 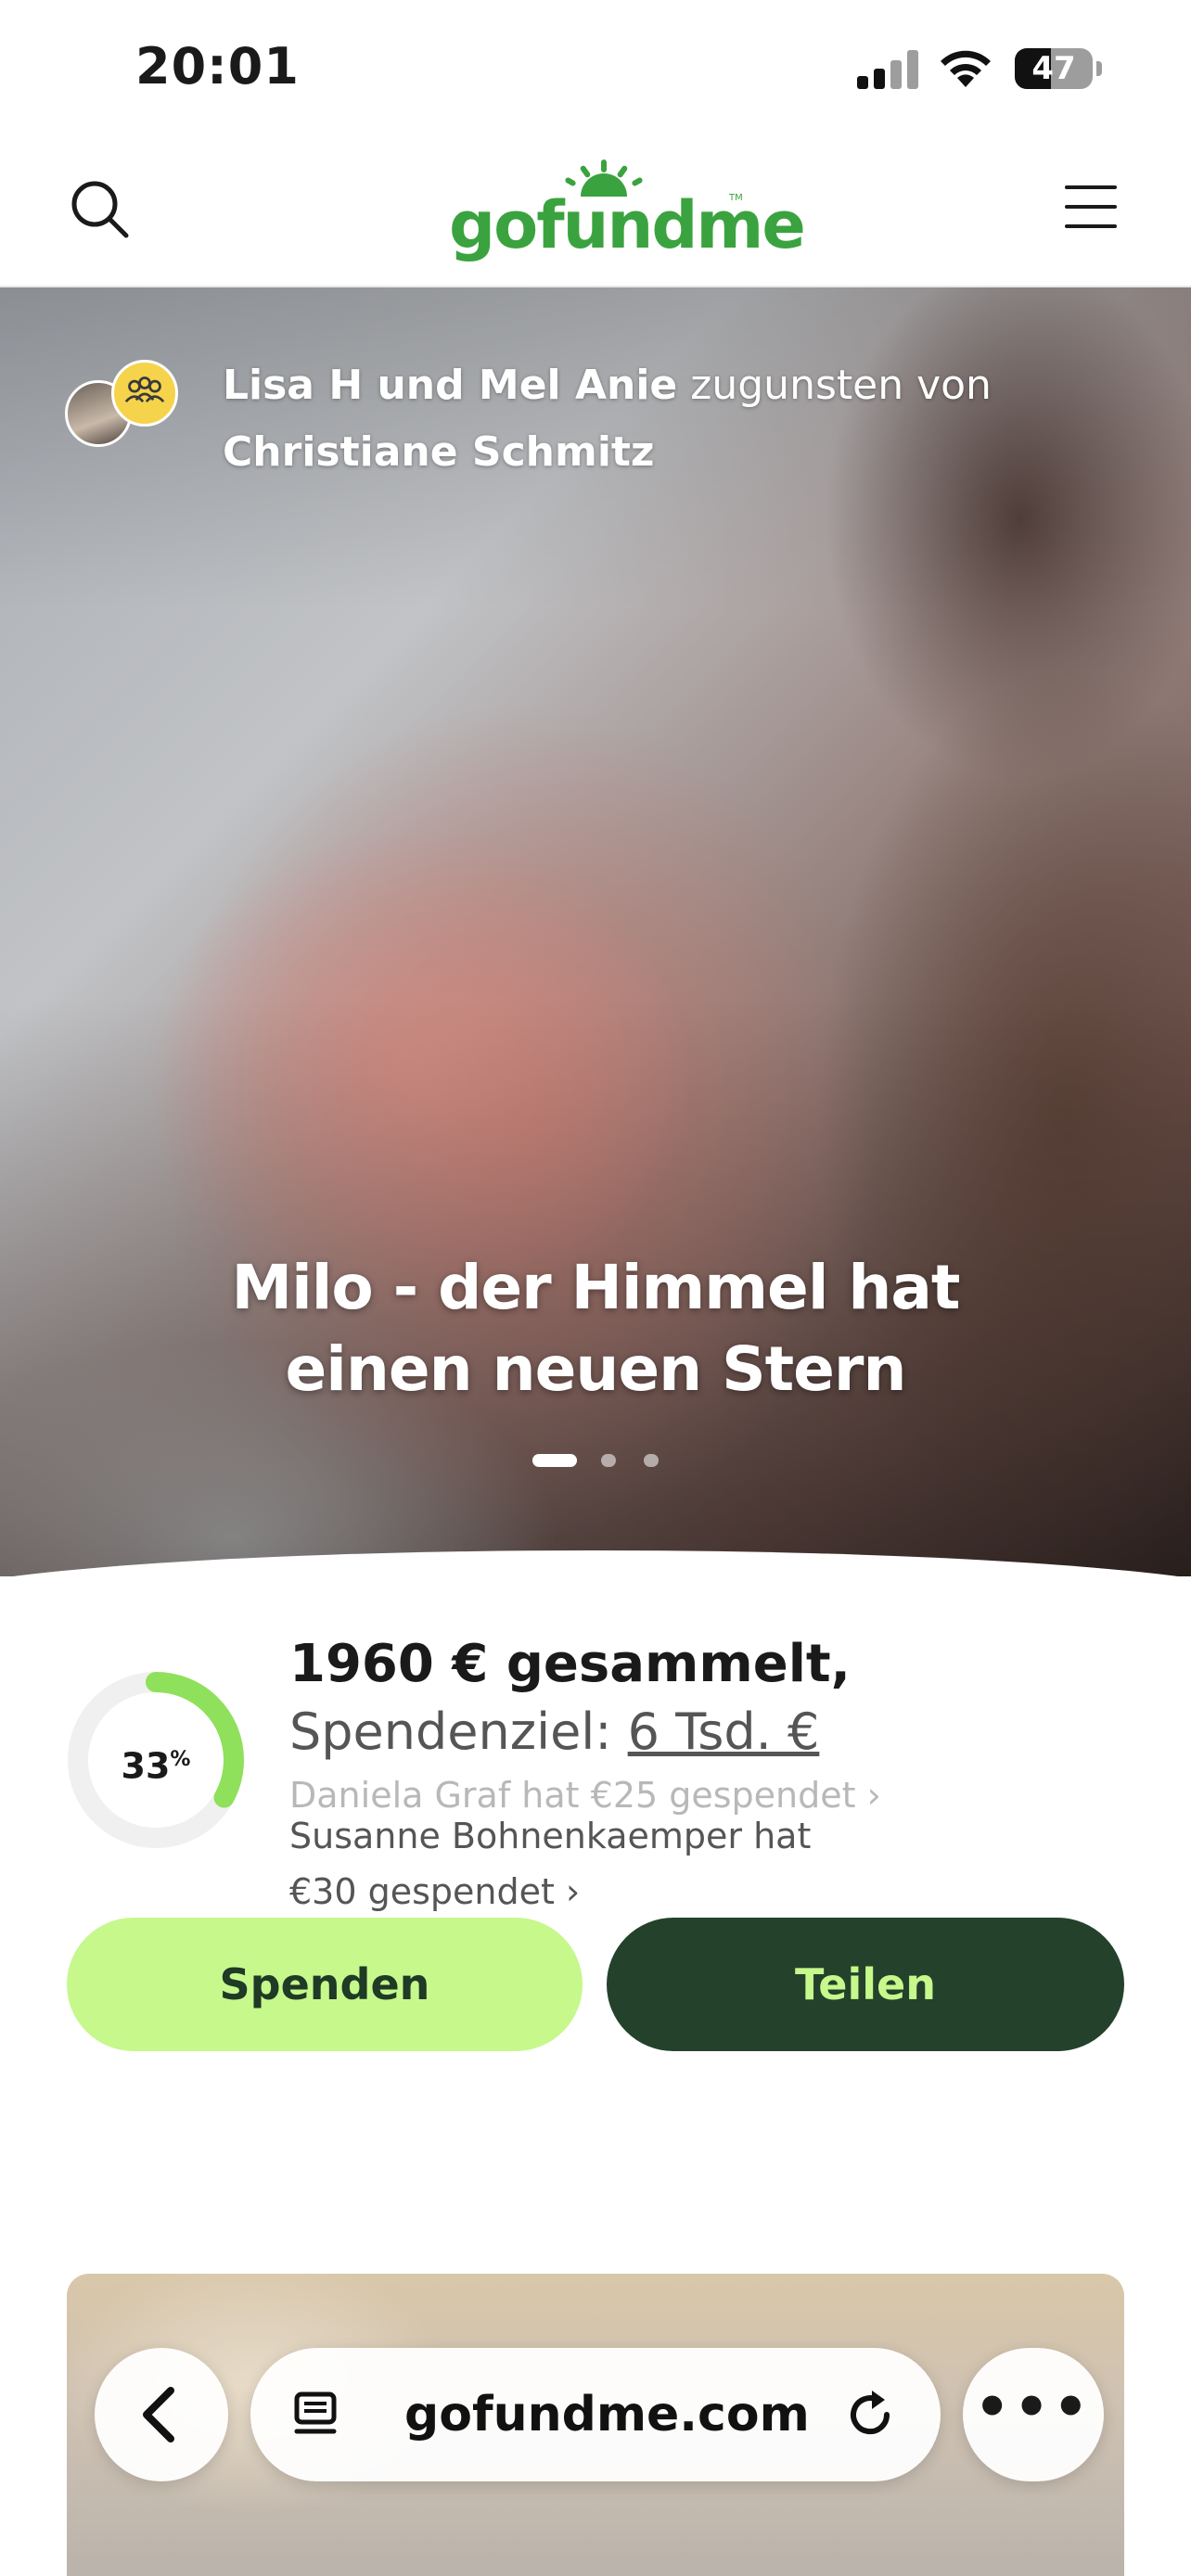 I want to click on gofundme-logo: gofundme TM, so click(x=627, y=211).